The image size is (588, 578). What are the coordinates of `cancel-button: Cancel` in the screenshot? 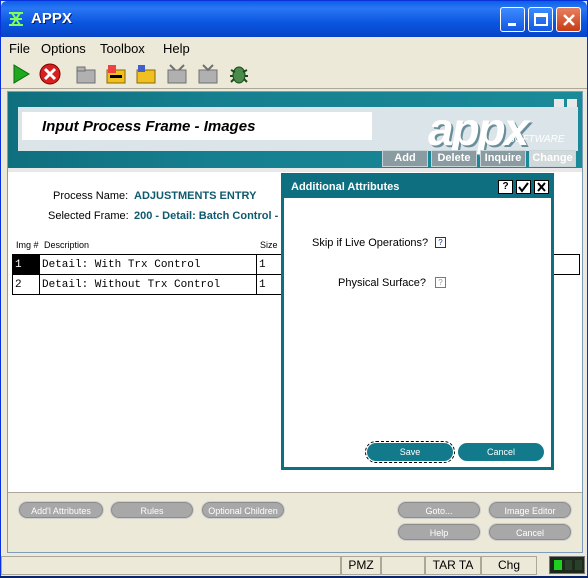 It's located at (530, 532).